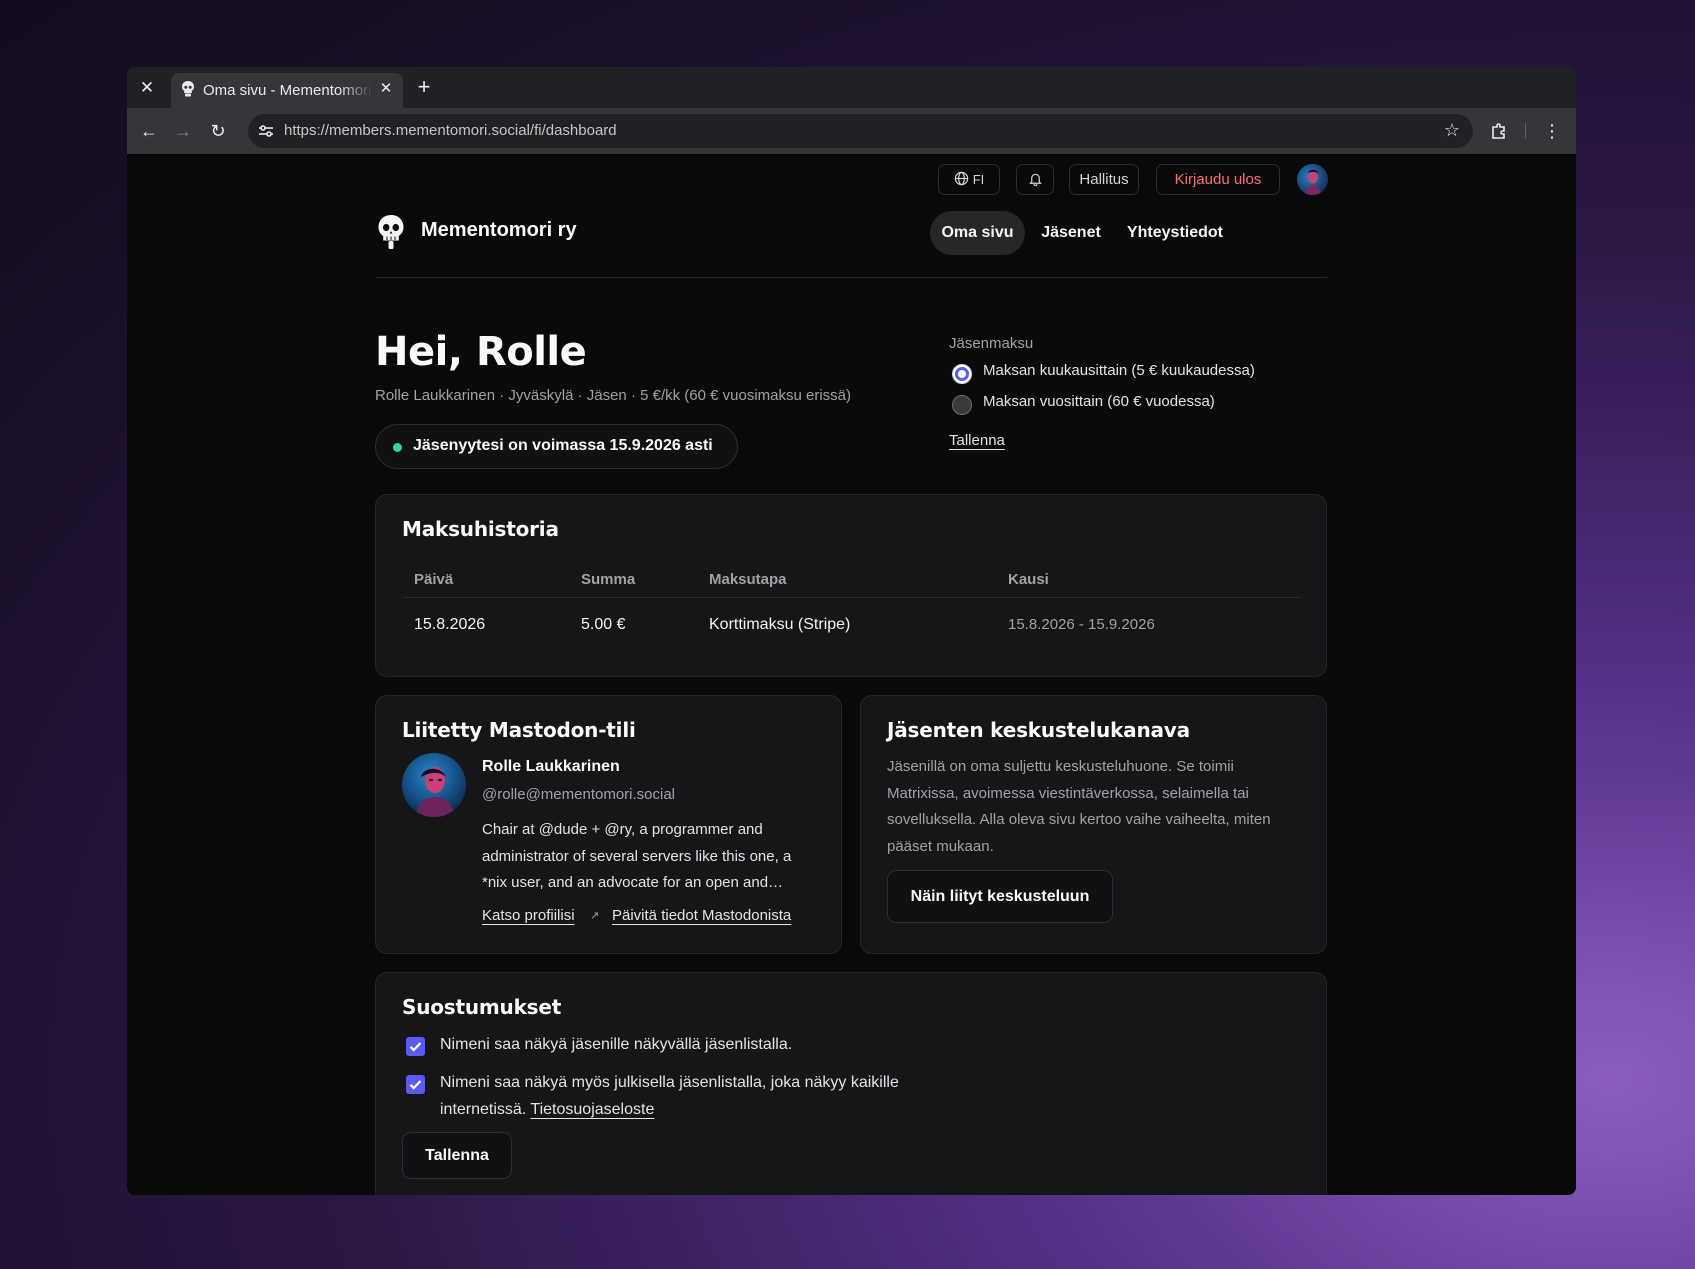 Image resolution: width=1695 pixels, height=1269 pixels. What do you see at coordinates (386, 89) in the screenshot?
I see `tab-close-icon: ✕` at bounding box center [386, 89].